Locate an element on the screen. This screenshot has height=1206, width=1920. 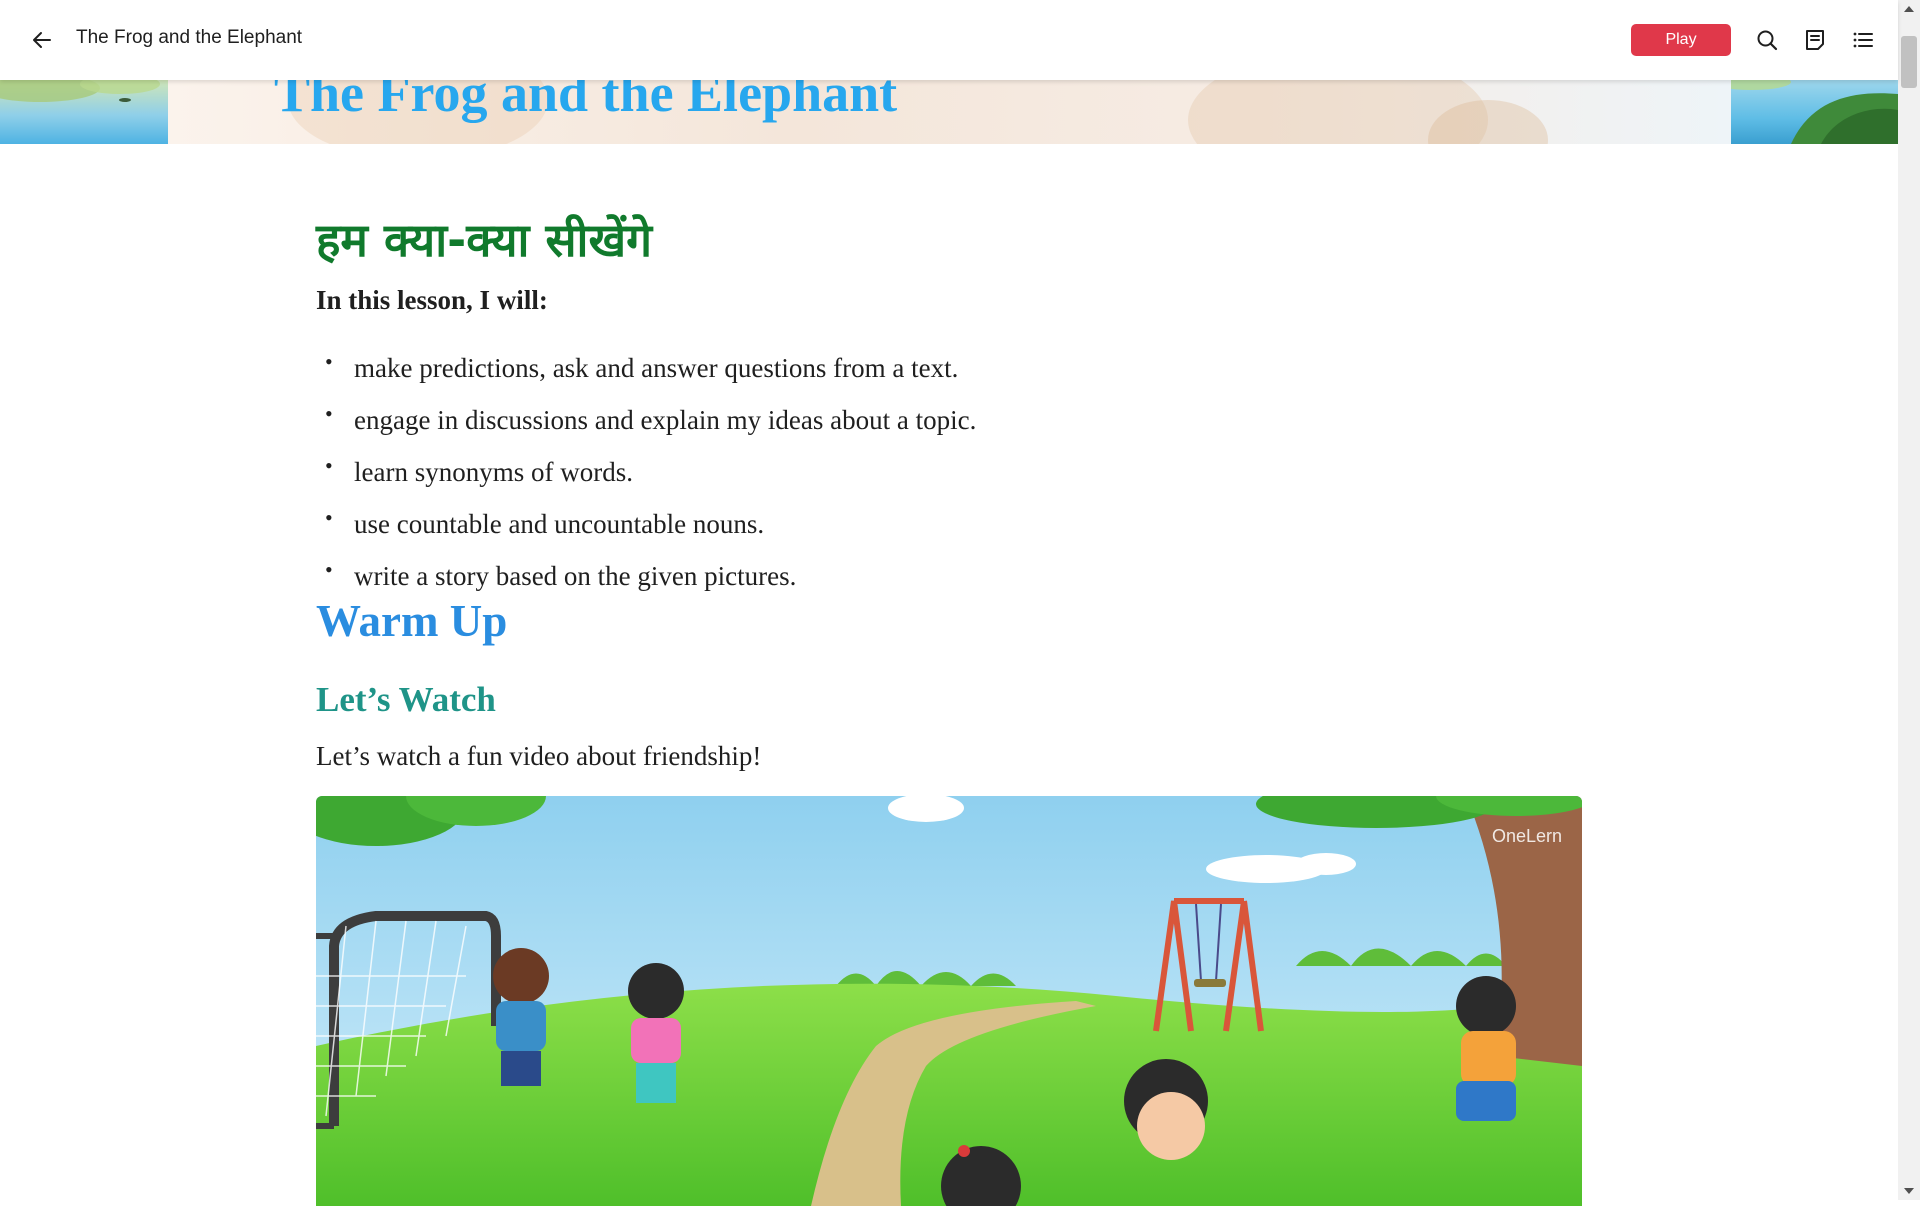
banner-title: The Frog and the Elephant is located at coordinates (586, 101).